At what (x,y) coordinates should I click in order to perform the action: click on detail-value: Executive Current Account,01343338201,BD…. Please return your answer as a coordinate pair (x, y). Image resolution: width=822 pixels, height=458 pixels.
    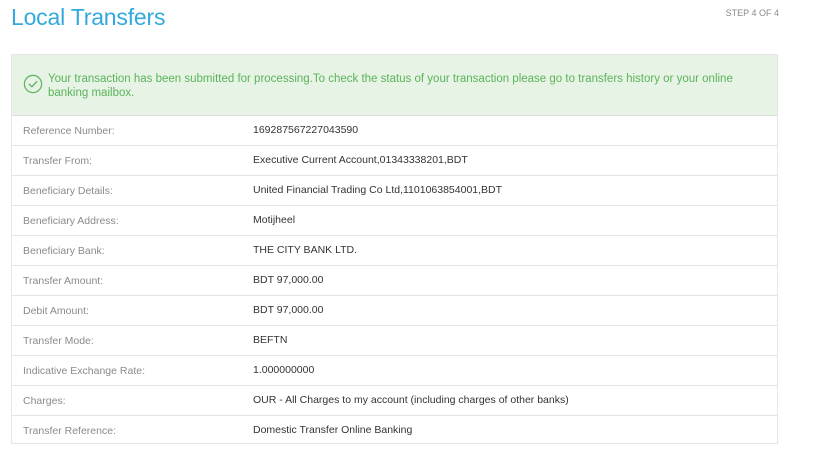
    Looking at the image, I should click on (360, 160).